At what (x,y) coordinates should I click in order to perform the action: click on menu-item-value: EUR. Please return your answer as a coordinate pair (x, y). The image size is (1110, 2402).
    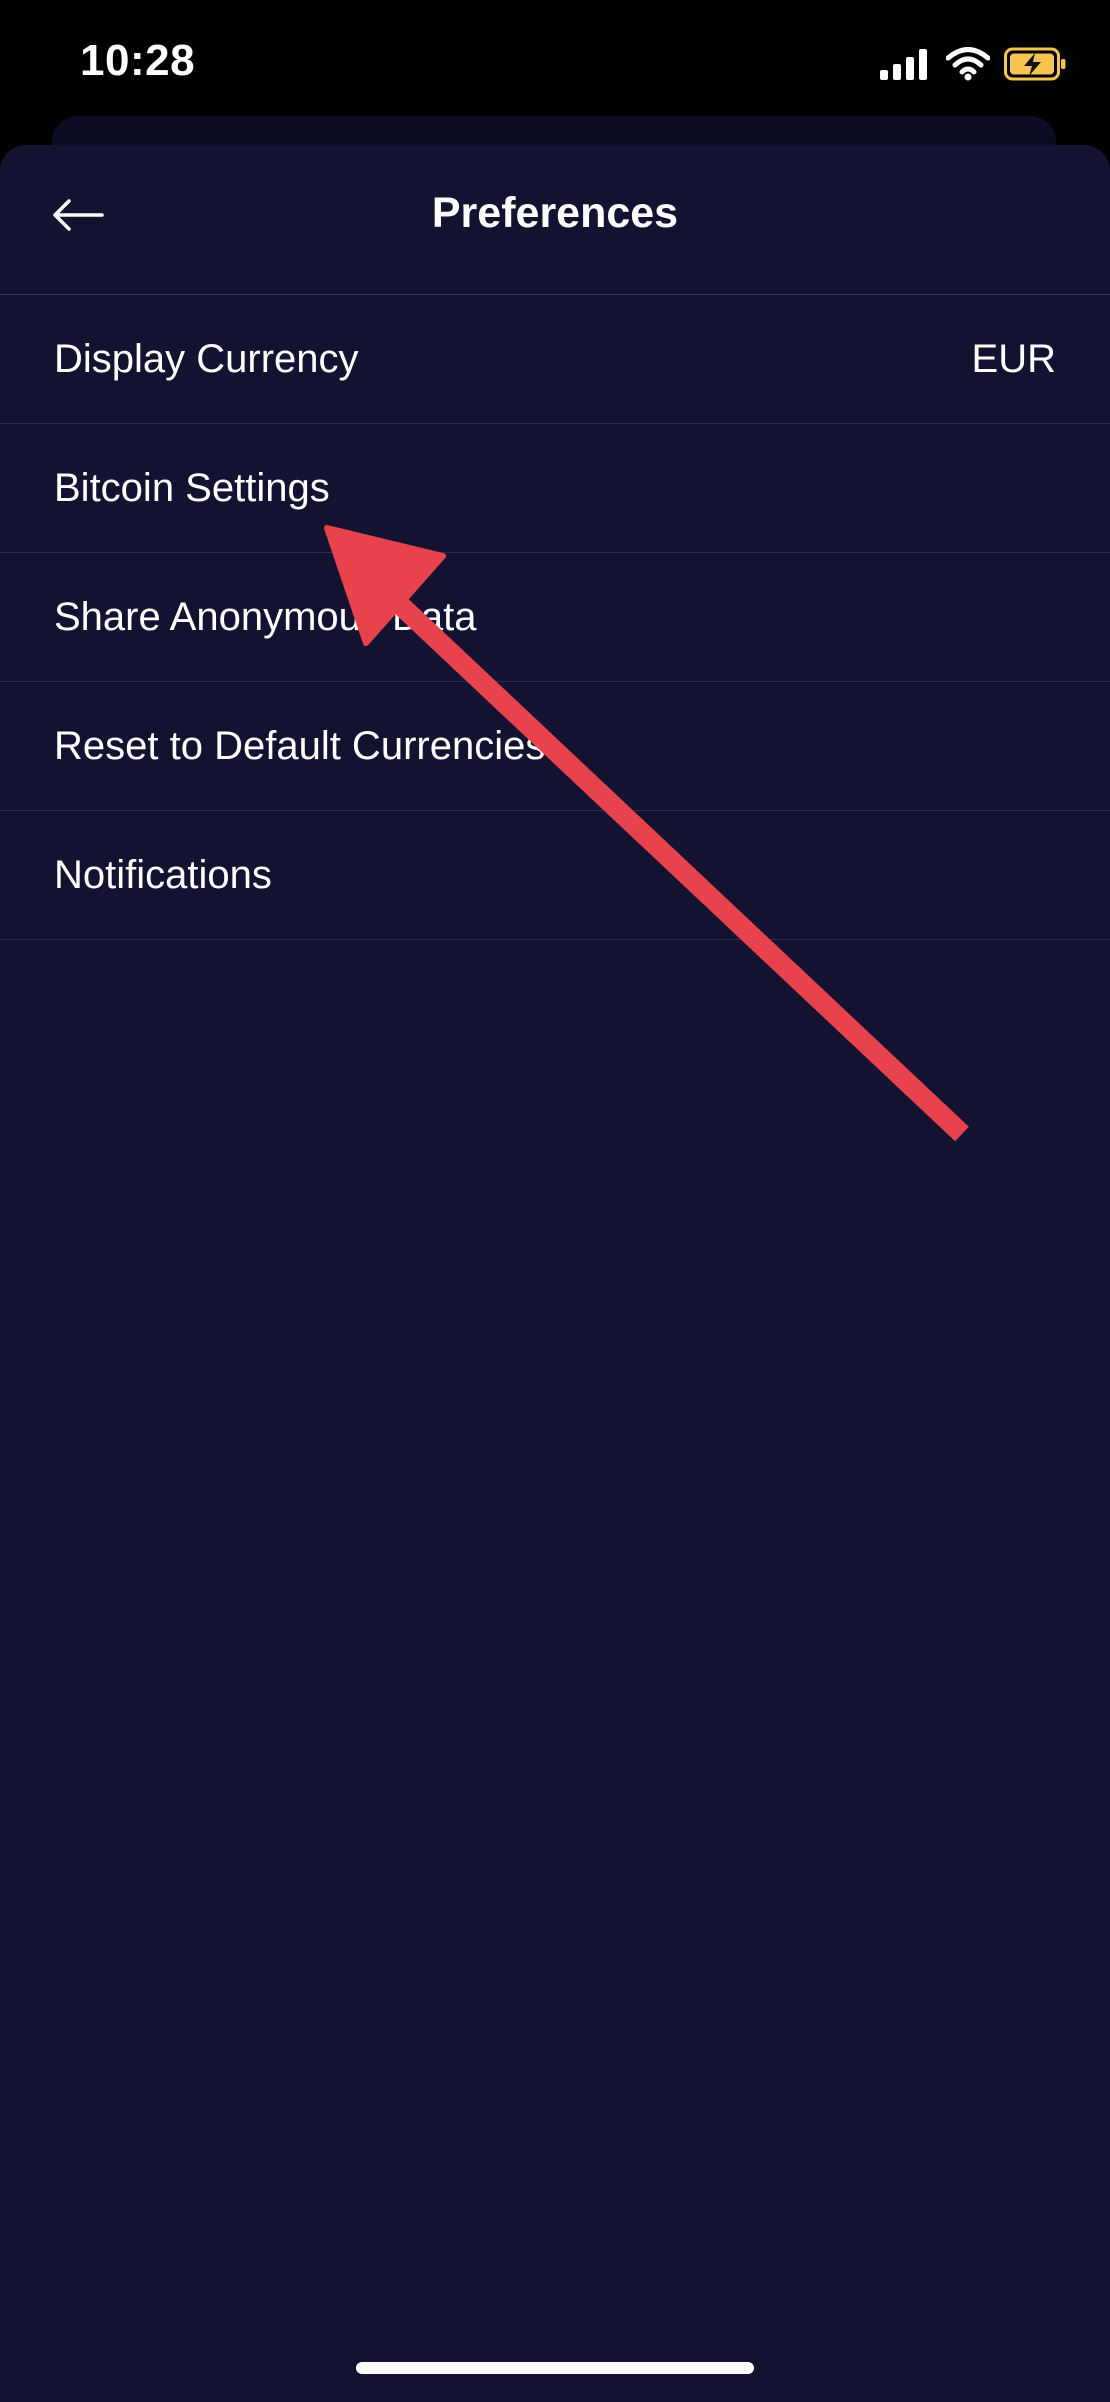
    Looking at the image, I should click on (1013, 358).